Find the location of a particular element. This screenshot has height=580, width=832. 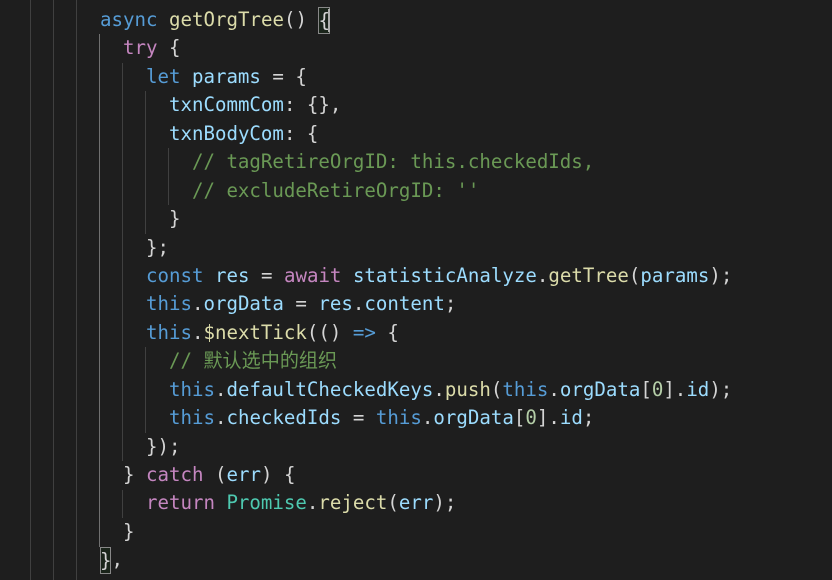

punctuation-token: () is located at coordinates (301, 19).